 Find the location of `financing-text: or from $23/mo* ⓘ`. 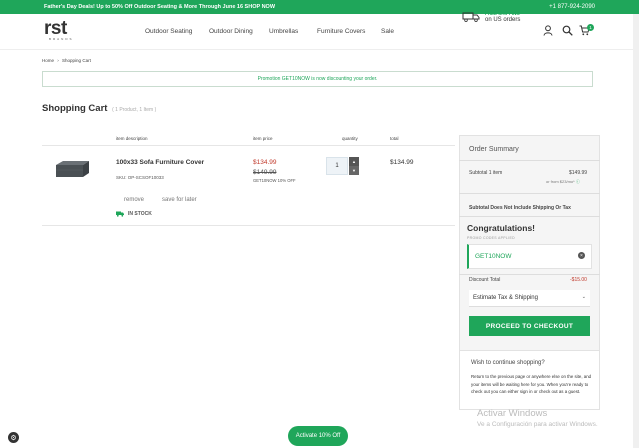

financing-text: or from $23/mo* ⓘ is located at coordinates (563, 182).